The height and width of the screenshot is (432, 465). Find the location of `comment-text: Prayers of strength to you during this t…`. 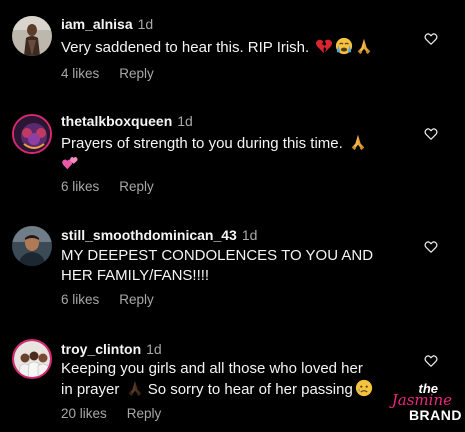

comment-text: Prayers of strength to you during this t… is located at coordinates (233, 154).